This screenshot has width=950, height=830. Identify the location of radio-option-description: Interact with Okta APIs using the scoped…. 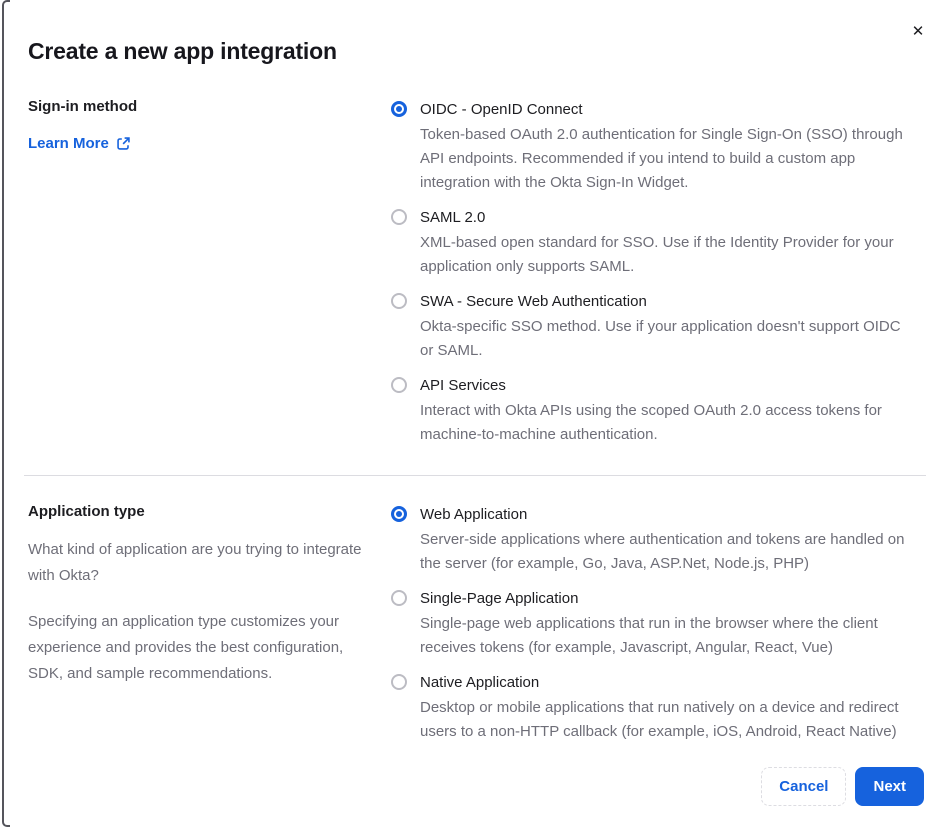
(651, 422).